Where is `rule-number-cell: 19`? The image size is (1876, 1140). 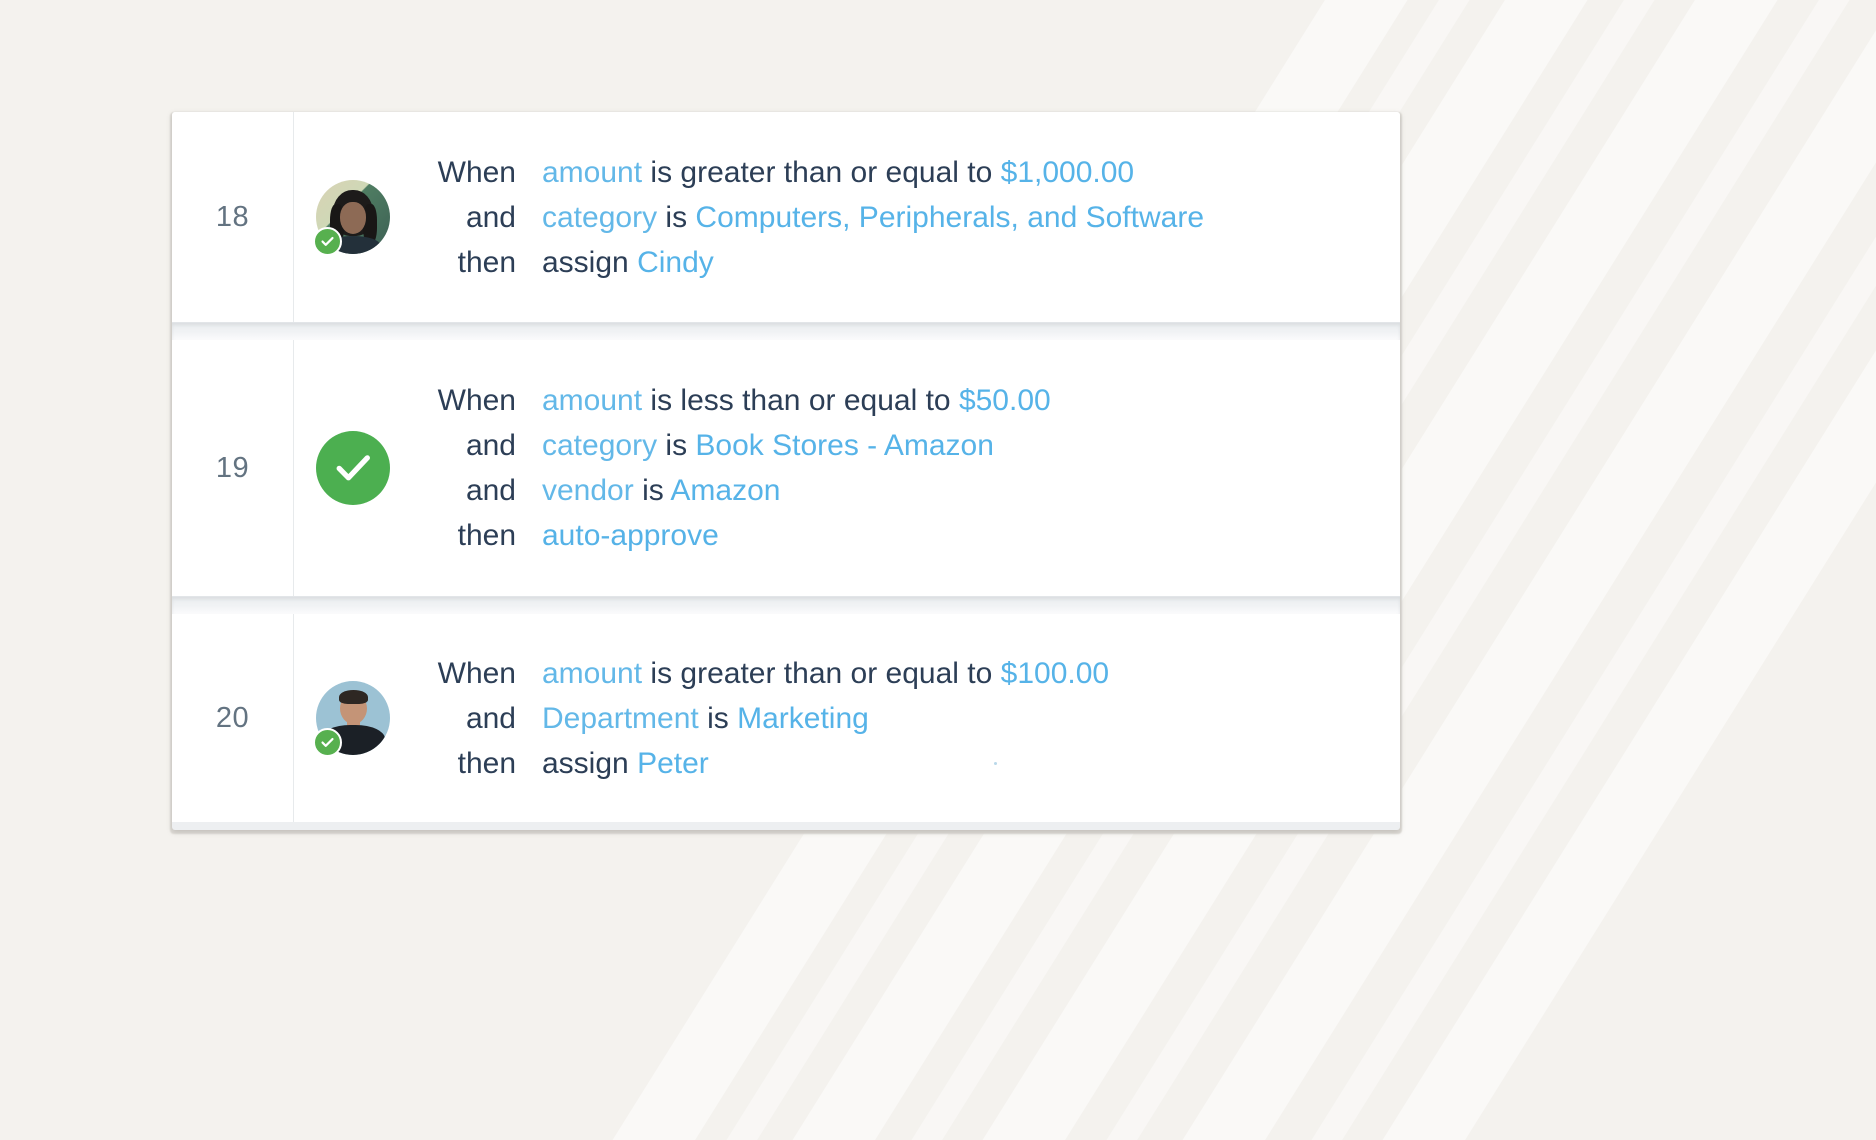 rule-number-cell: 19 is located at coordinates (233, 468).